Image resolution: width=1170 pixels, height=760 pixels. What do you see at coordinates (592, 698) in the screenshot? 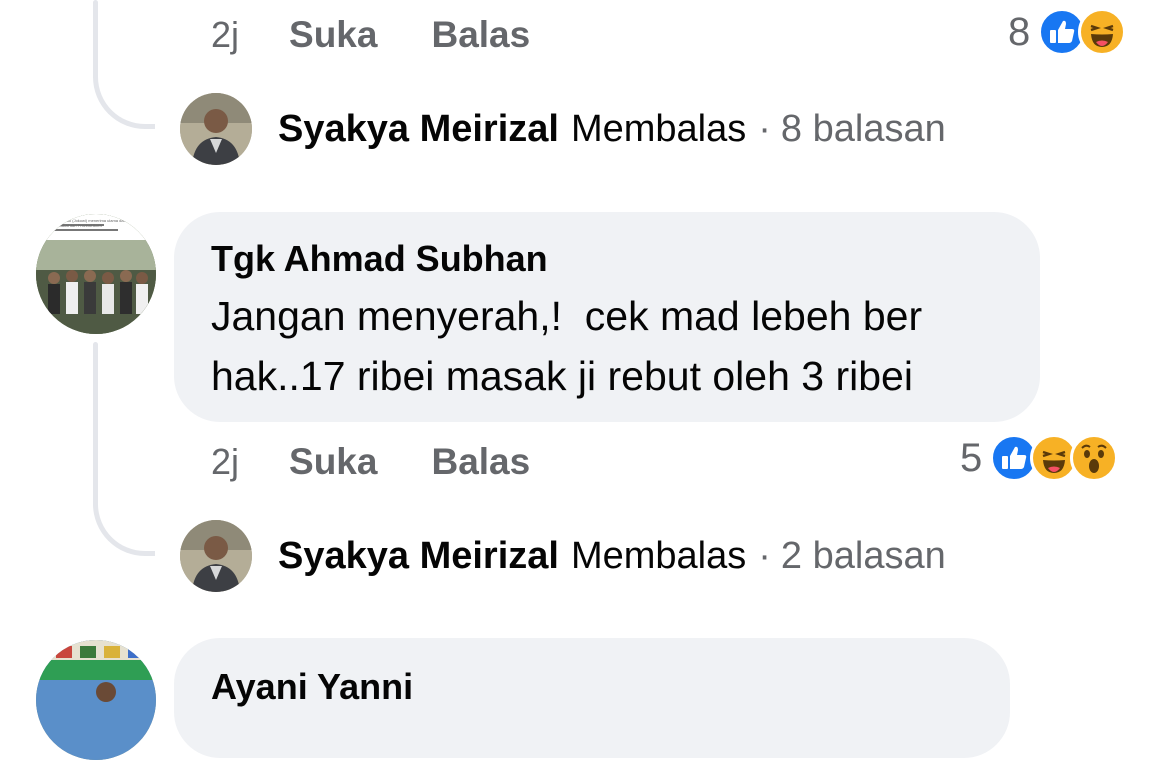
I see `comment-bubble: Ayani Yanni` at bounding box center [592, 698].